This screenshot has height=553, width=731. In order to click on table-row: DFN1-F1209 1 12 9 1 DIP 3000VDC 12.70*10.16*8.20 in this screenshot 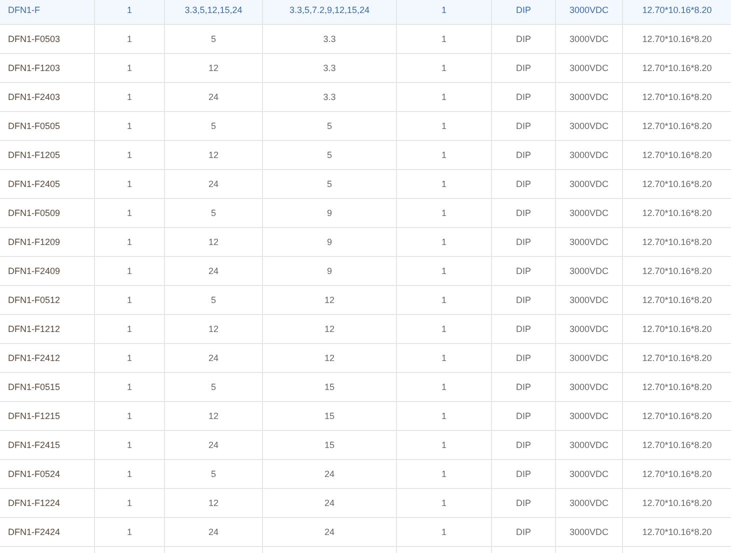, I will do `click(365, 242)`.